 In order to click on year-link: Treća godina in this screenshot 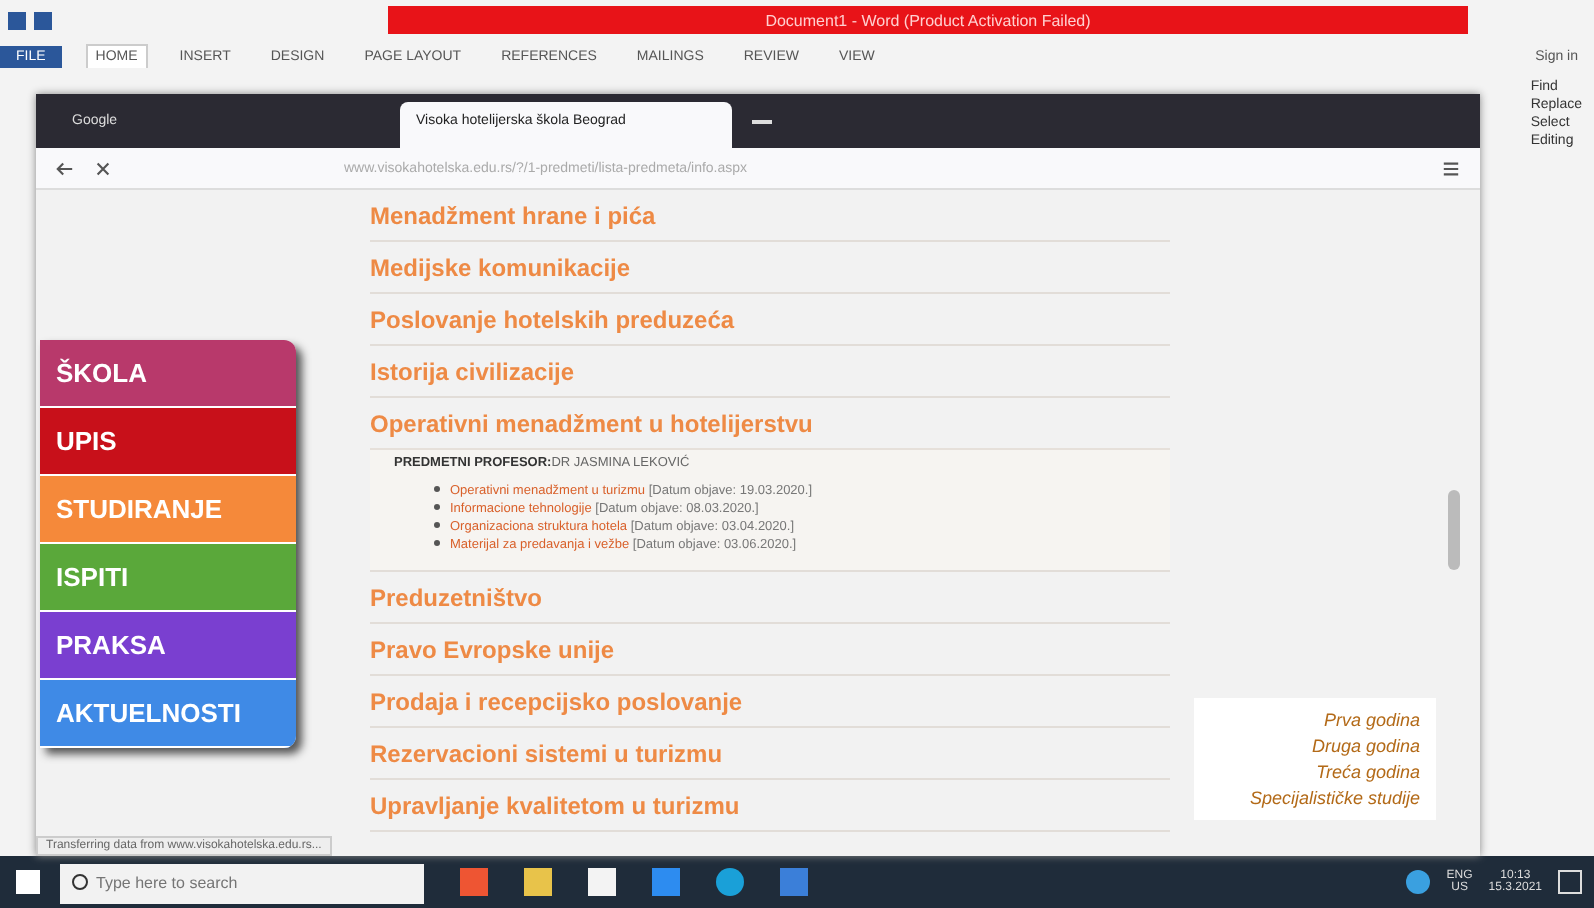, I will do `click(1368, 772)`.